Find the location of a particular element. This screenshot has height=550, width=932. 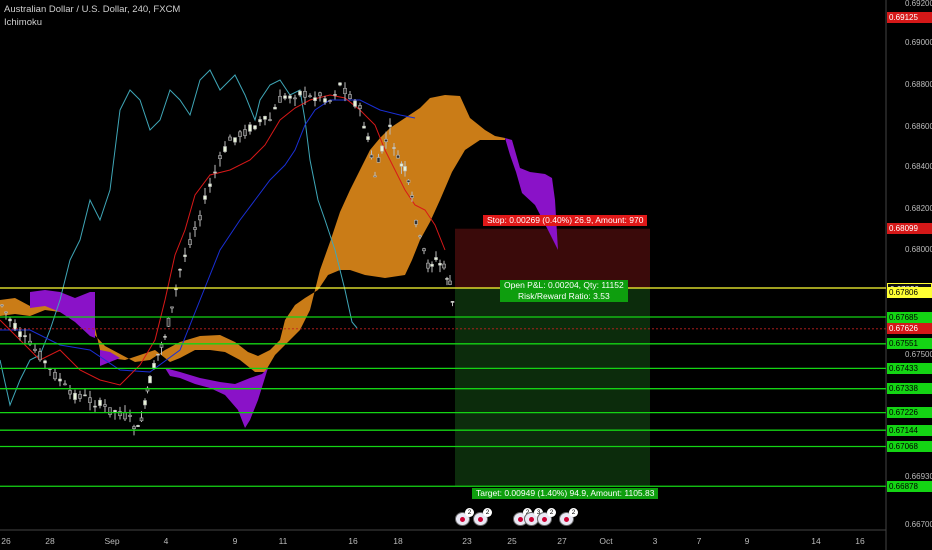

price-label-0.67626: 0.67626 is located at coordinates (909, 329).